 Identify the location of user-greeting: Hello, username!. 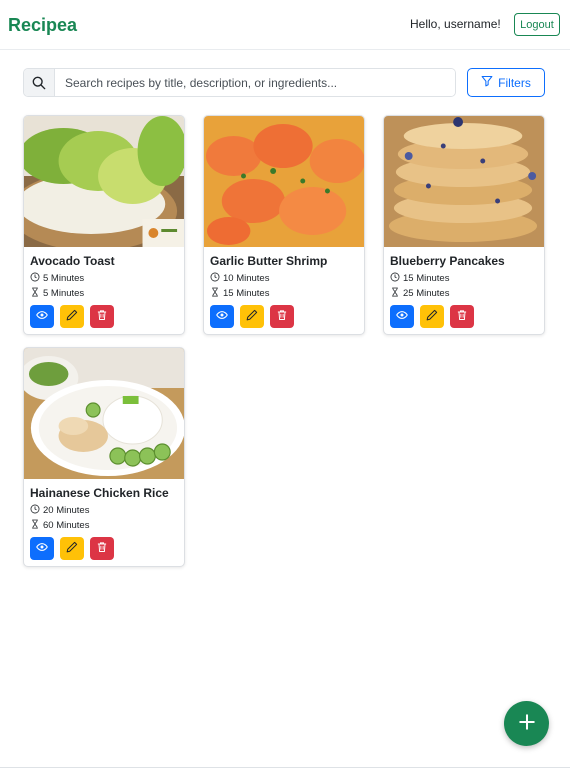
(455, 24).